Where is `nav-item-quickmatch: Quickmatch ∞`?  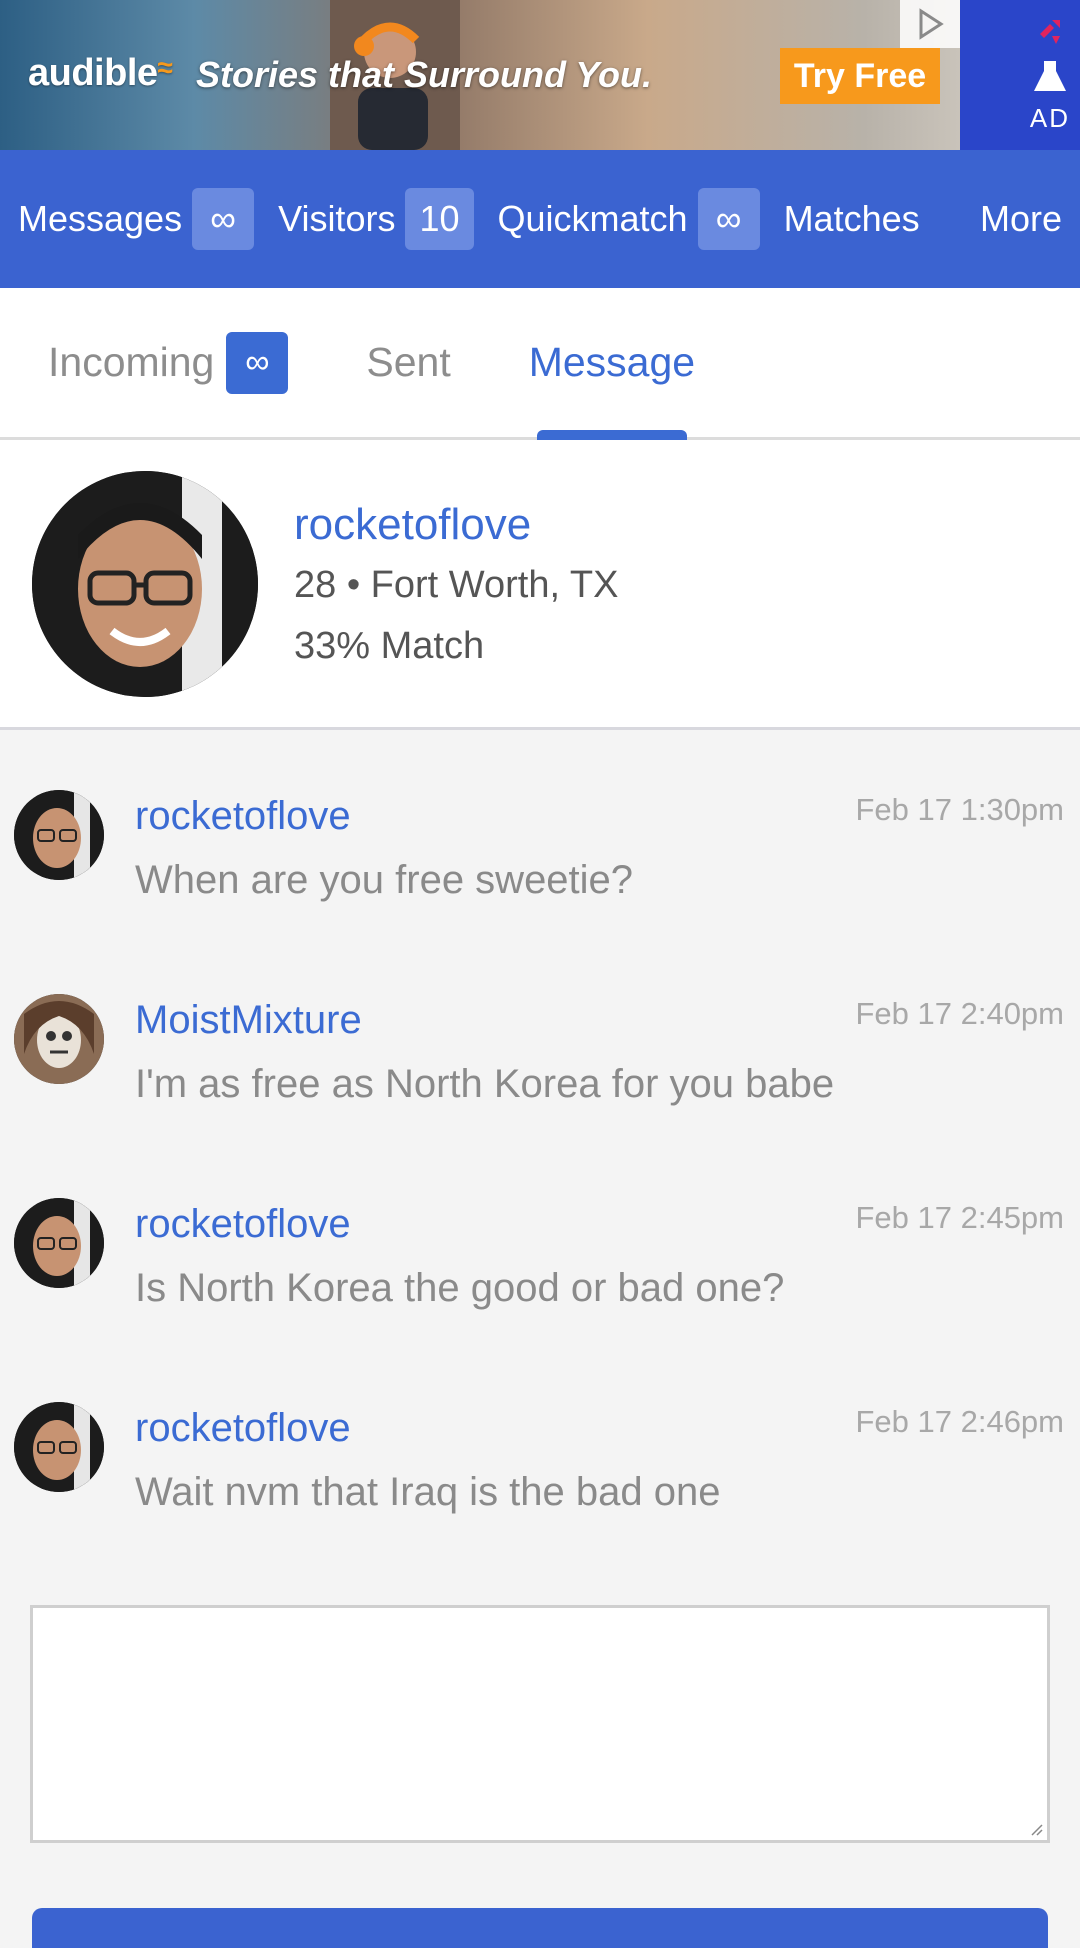
nav-item-quickmatch: Quickmatch ∞ is located at coordinates (629, 219).